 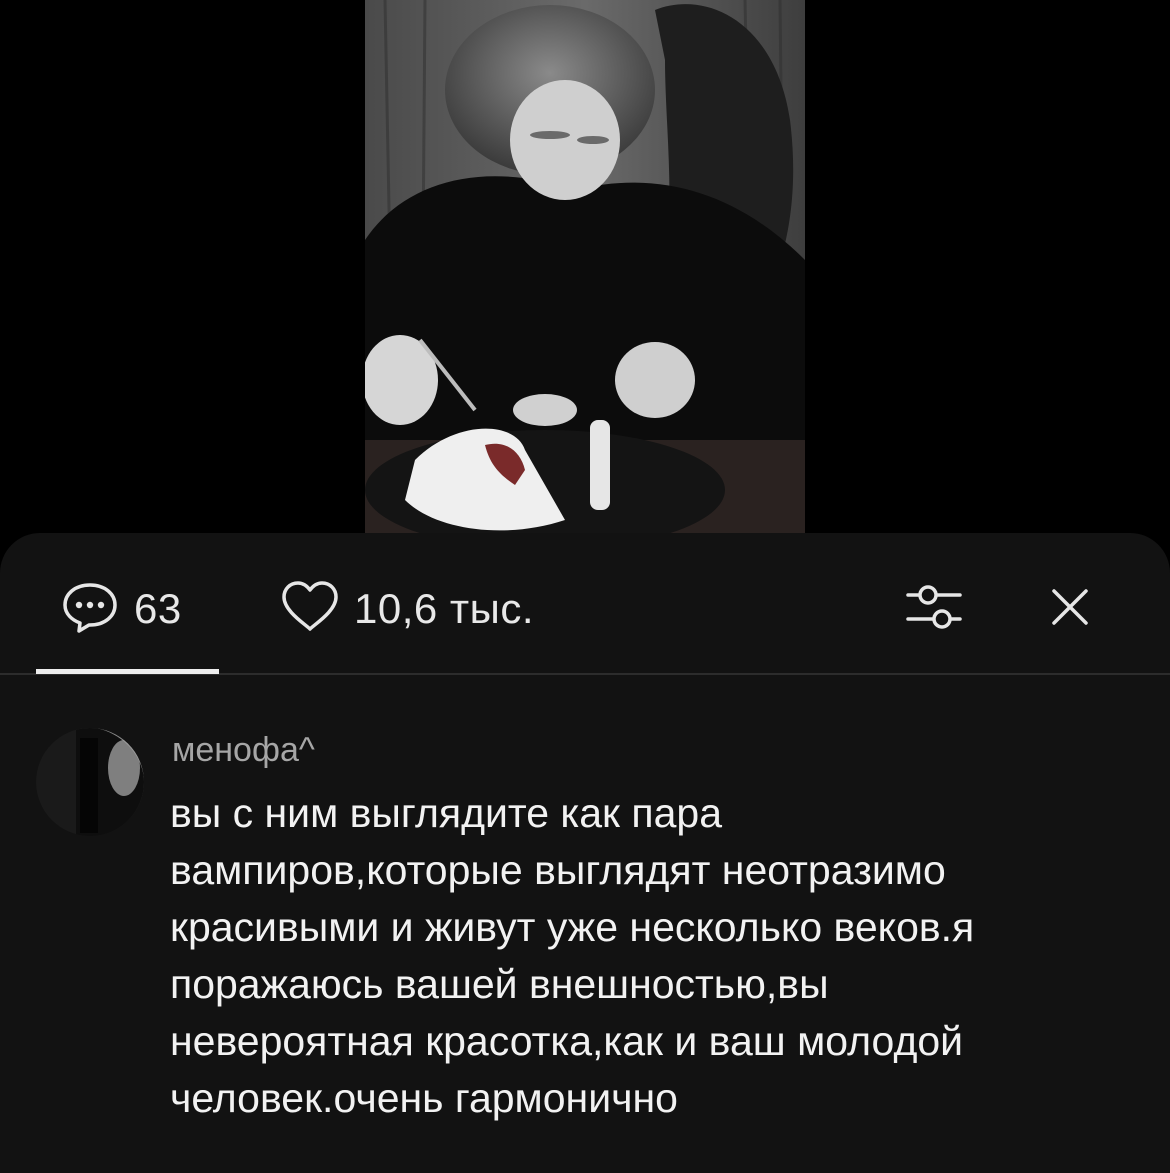 I want to click on tab-likes: 10,6 тыс., so click(x=407, y=609).